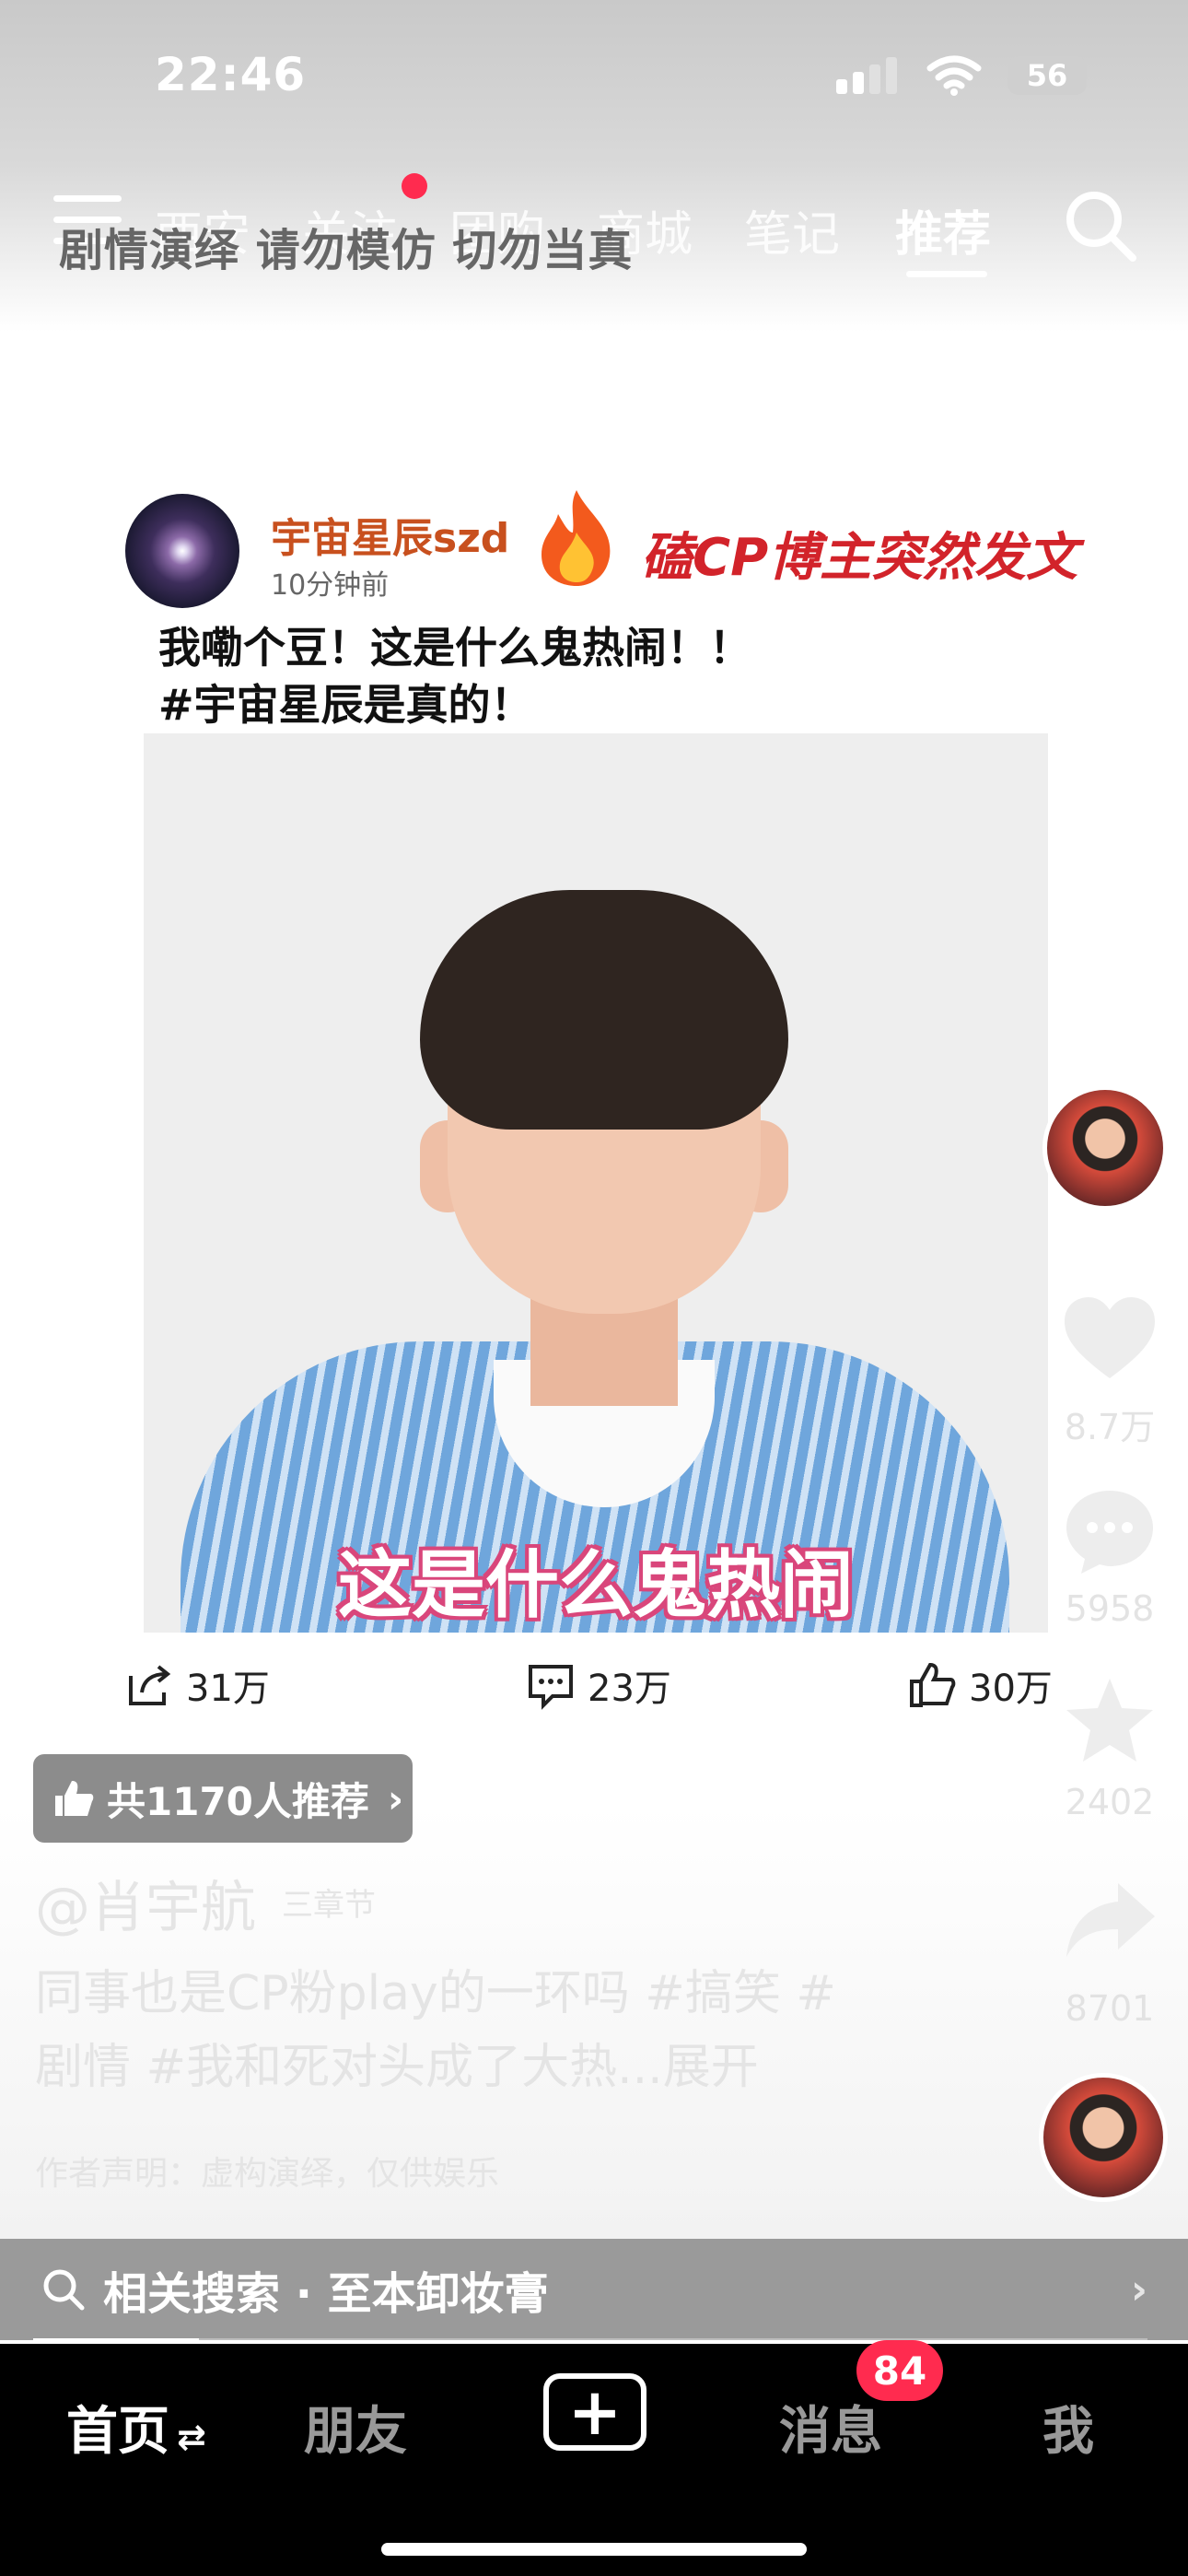 The height and width of the screenshot is (2576, 1188). I want to click on photo-hair, so click(604, 1010).